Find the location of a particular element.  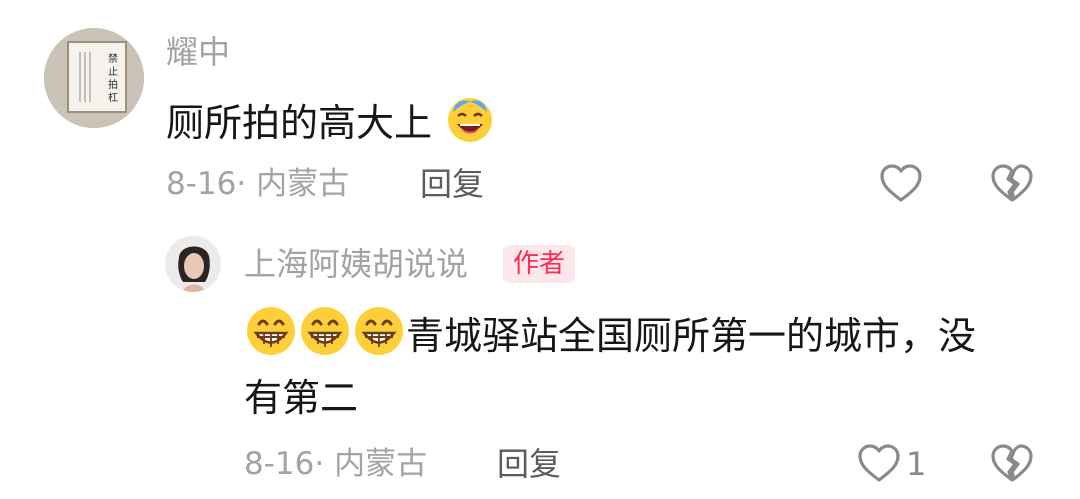

reply-text-line1: 青城驿站全国厕所第一的城市，没 is located at coordinates (610, 338).